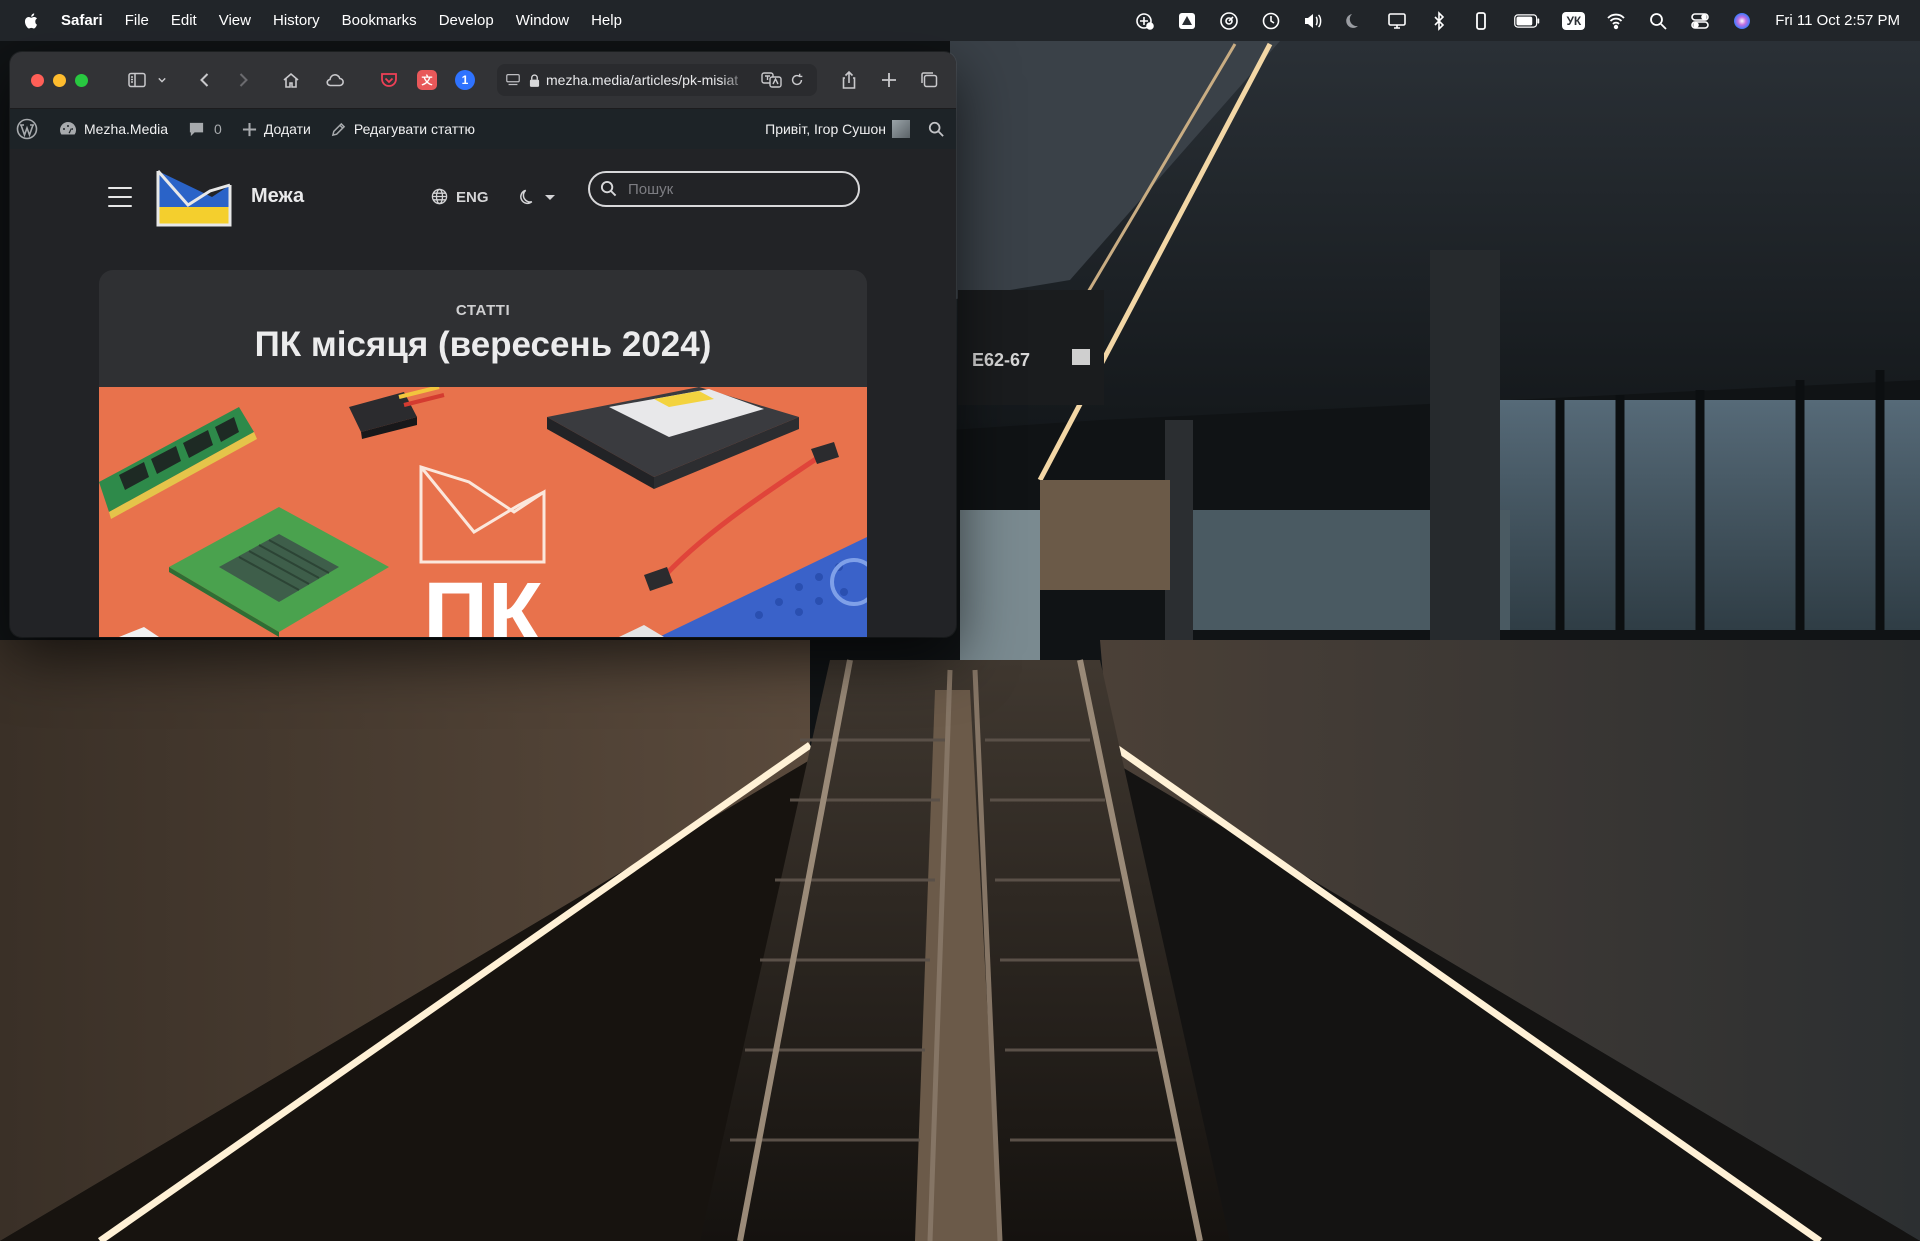 This screenshot has width=1920, height=1241. What do you see at coordinates (1397, 21) in the screenshot?
I see `display-icon` at bounding box center [1397, 21].